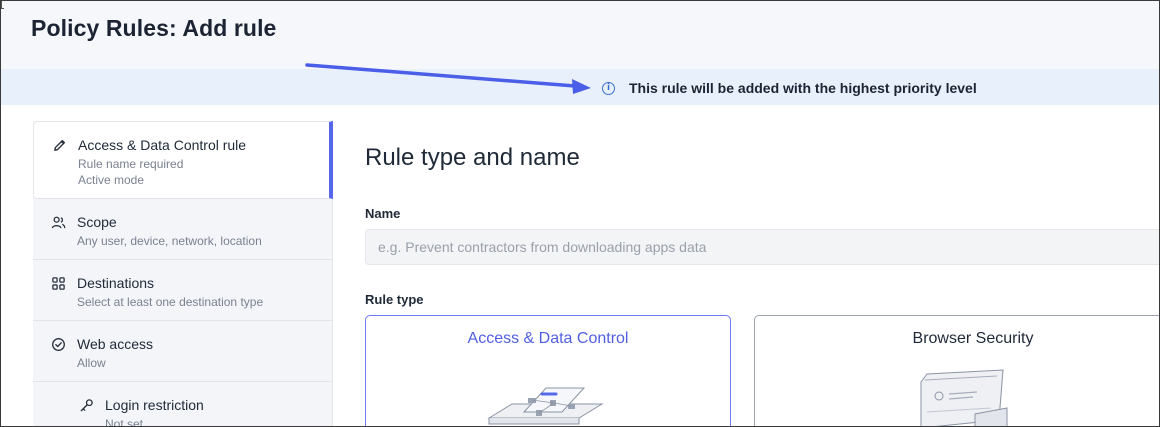 This screenshot has width=1160, height=427. Describe the element at coordinates (580, 87) in the screenshot. I see `info-banner` at that location.